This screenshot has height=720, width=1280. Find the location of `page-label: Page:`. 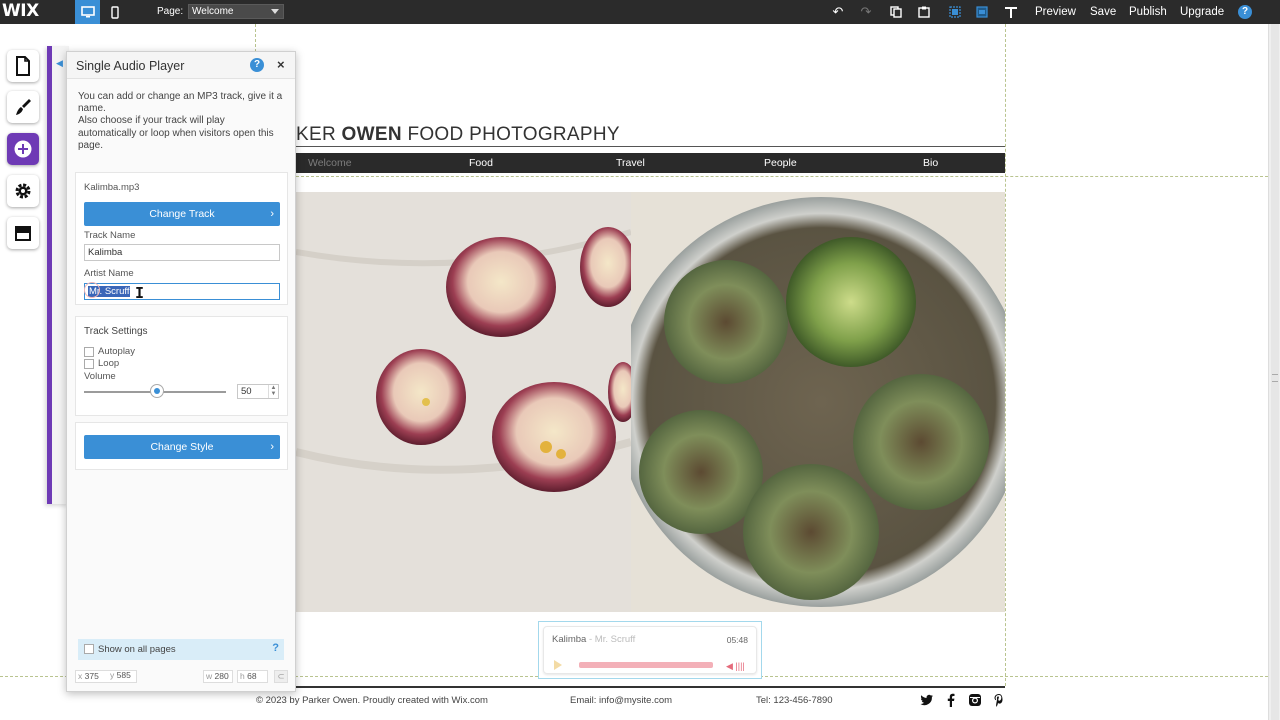

page-label: Page: is located at coordinates (170, 11).